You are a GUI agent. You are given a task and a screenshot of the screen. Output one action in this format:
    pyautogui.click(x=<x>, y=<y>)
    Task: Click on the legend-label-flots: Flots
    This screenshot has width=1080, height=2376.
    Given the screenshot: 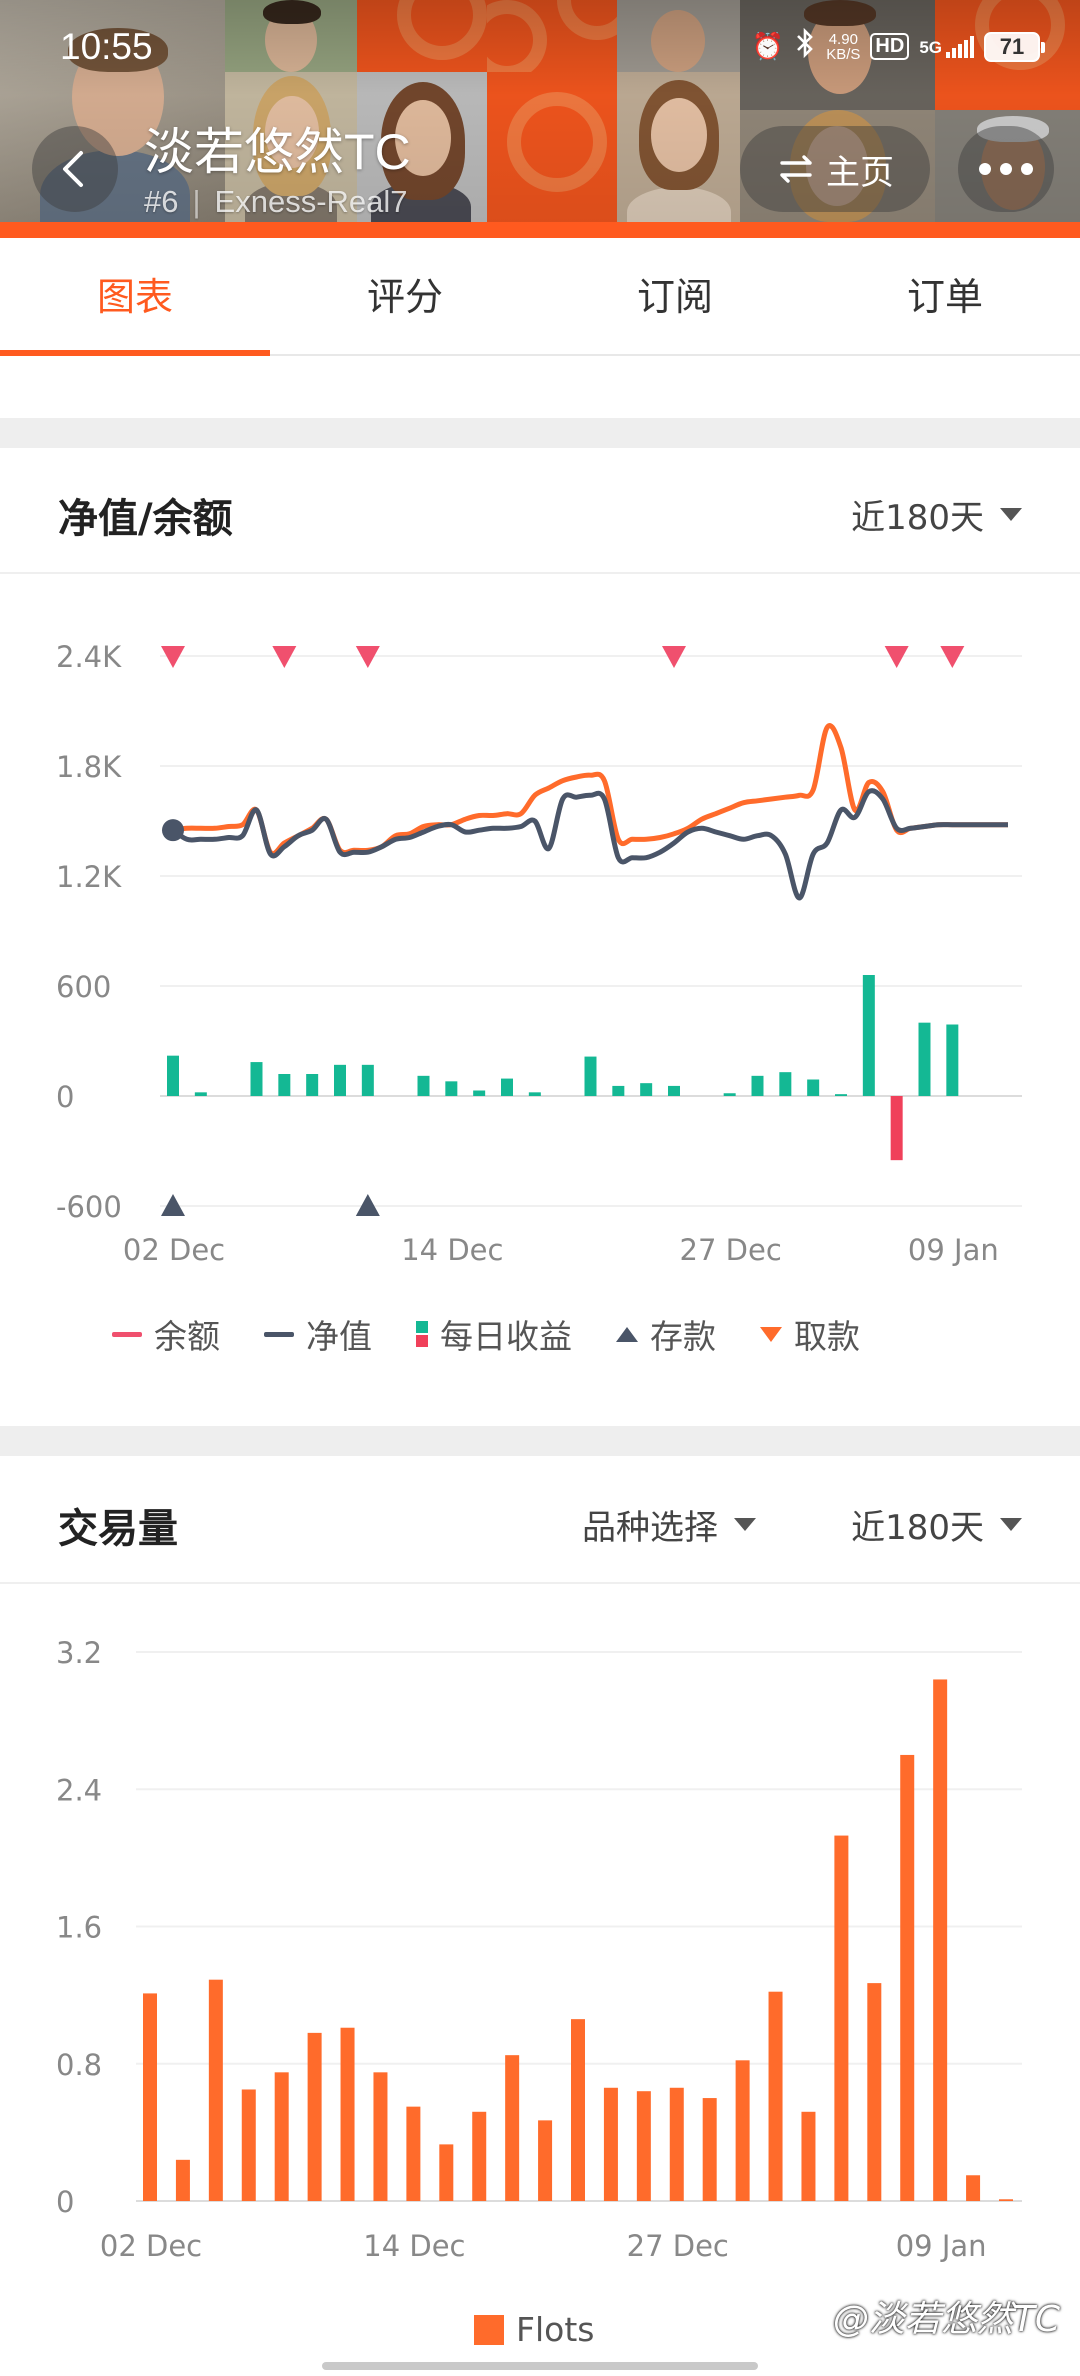 What is the action you would take?
    pyautogui.click(x=555, y=2329)
    